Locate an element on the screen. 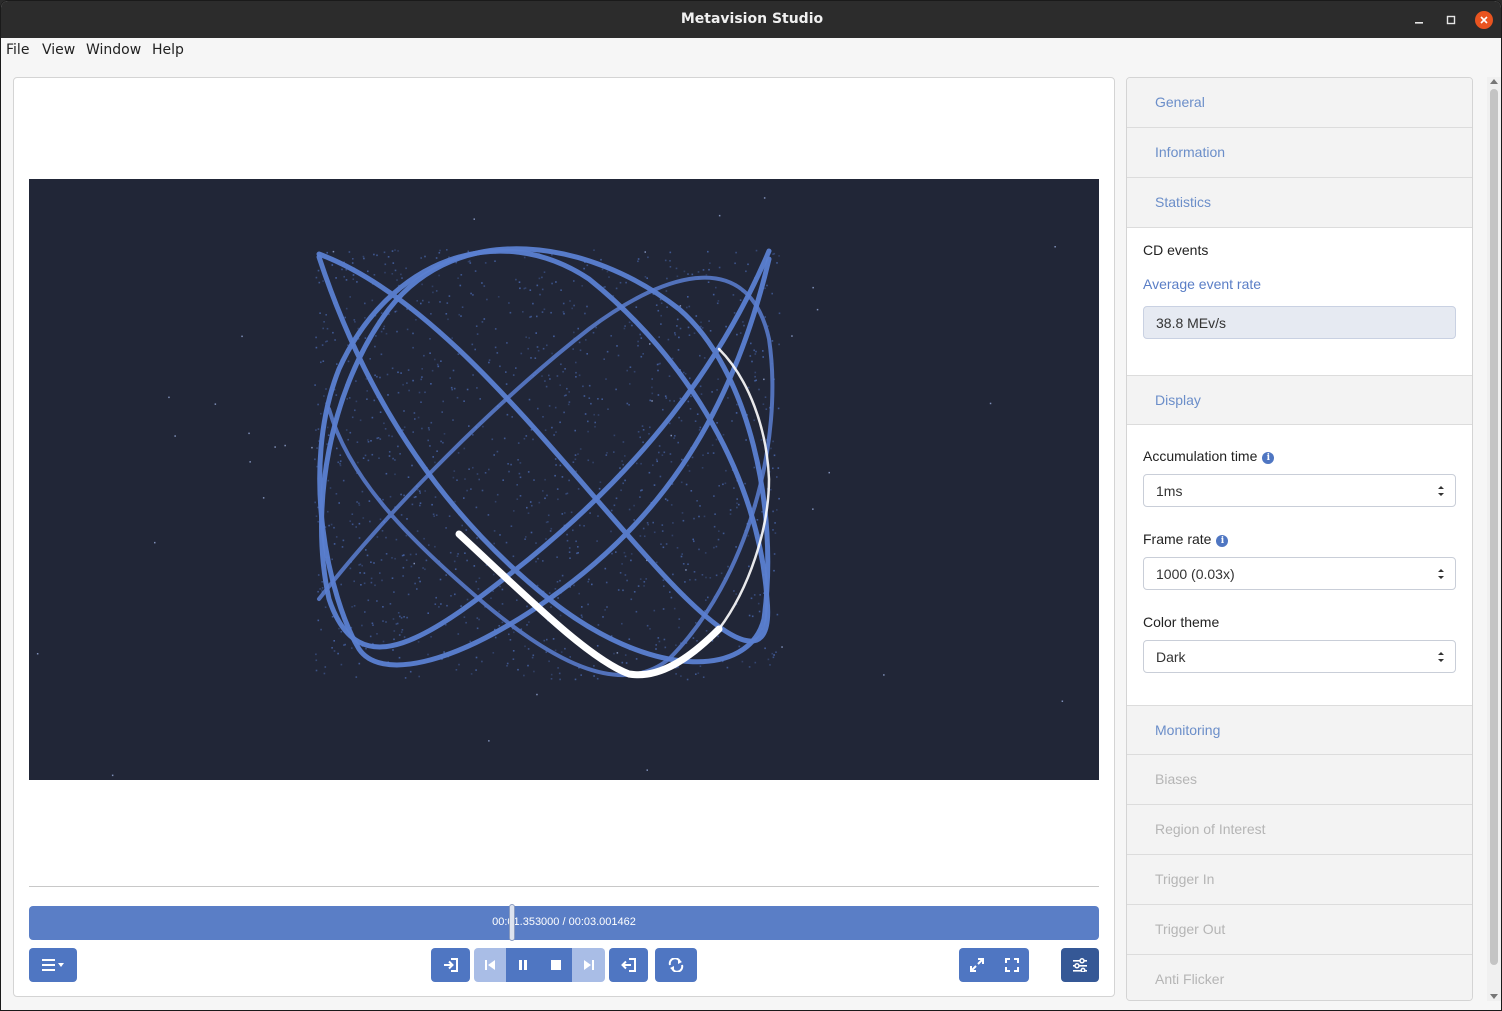 This screenshot has height=1011, width=1502. expand-button is located at coordinates (976, 965).